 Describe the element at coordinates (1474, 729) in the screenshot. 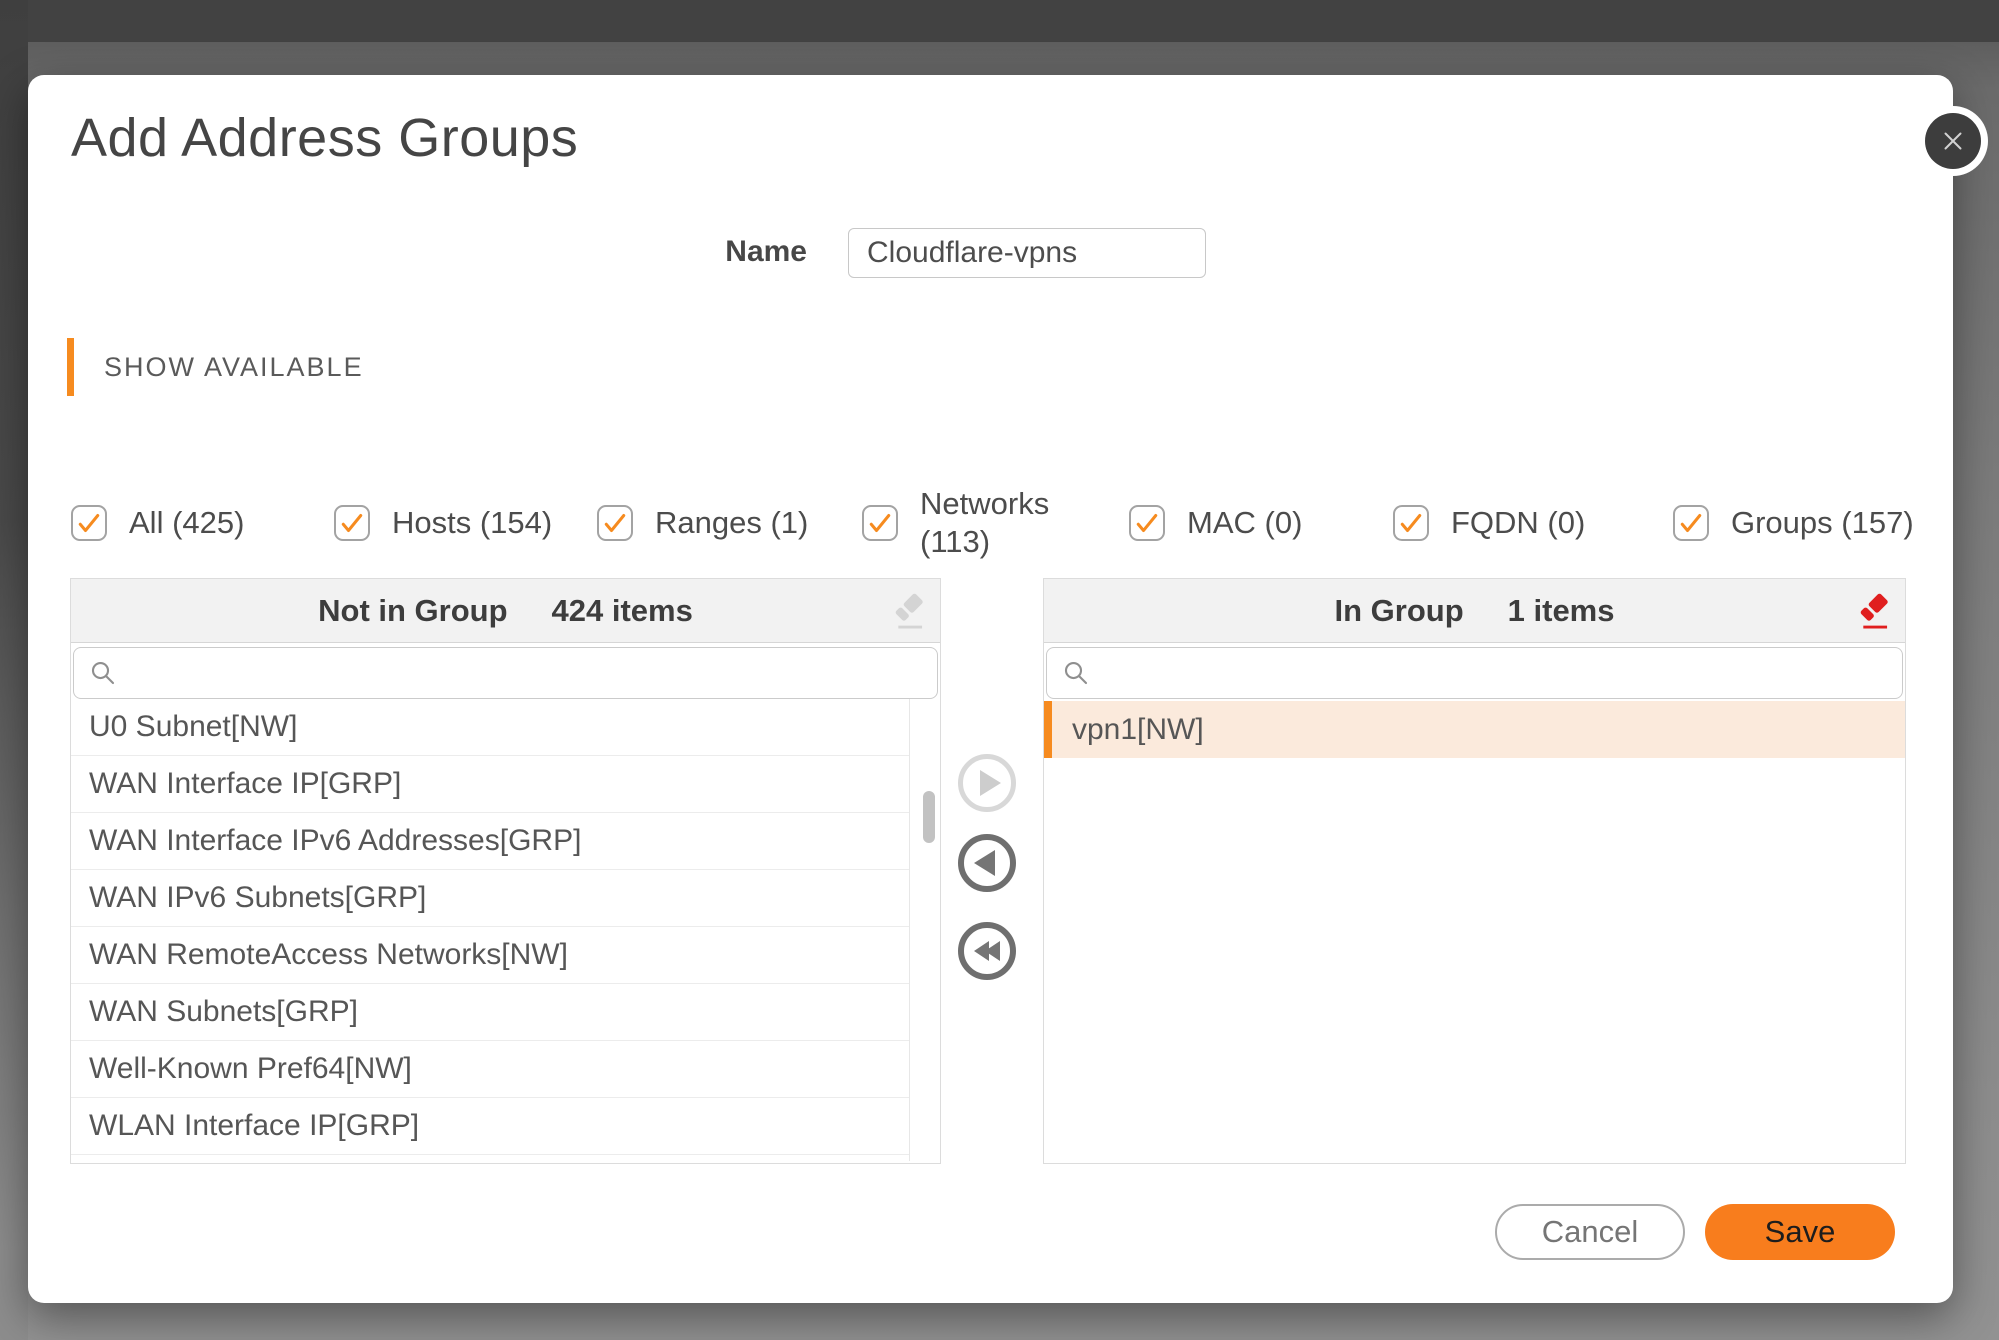

I see `list-item-selected: vpn1[NW]` at that location.